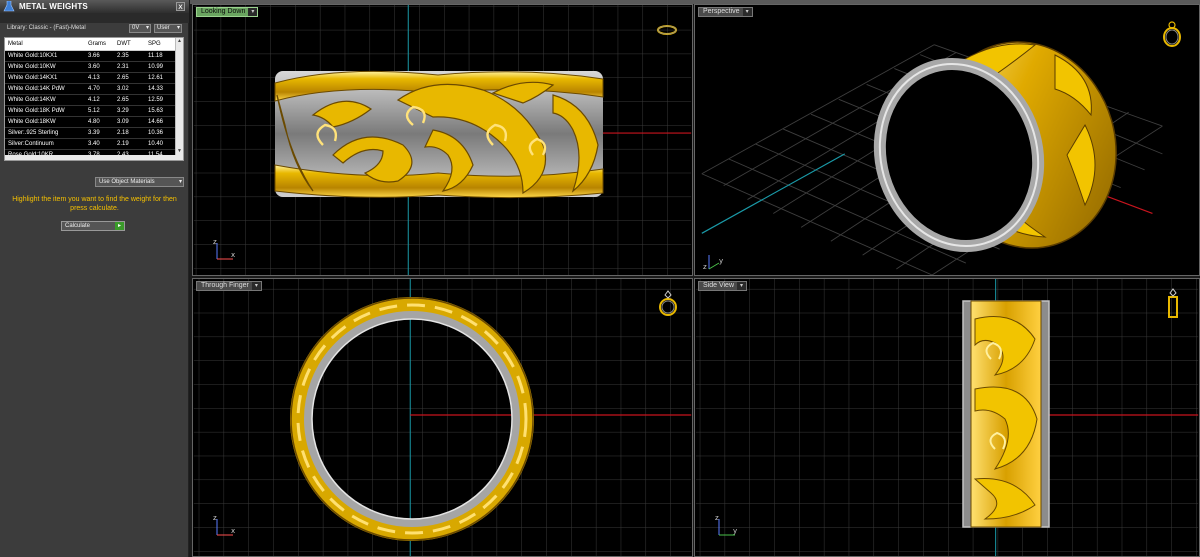 Image resolution: width=1200 pixels, height=557 pixels. I want to click on play-icon: ▸, so click(119, 226).